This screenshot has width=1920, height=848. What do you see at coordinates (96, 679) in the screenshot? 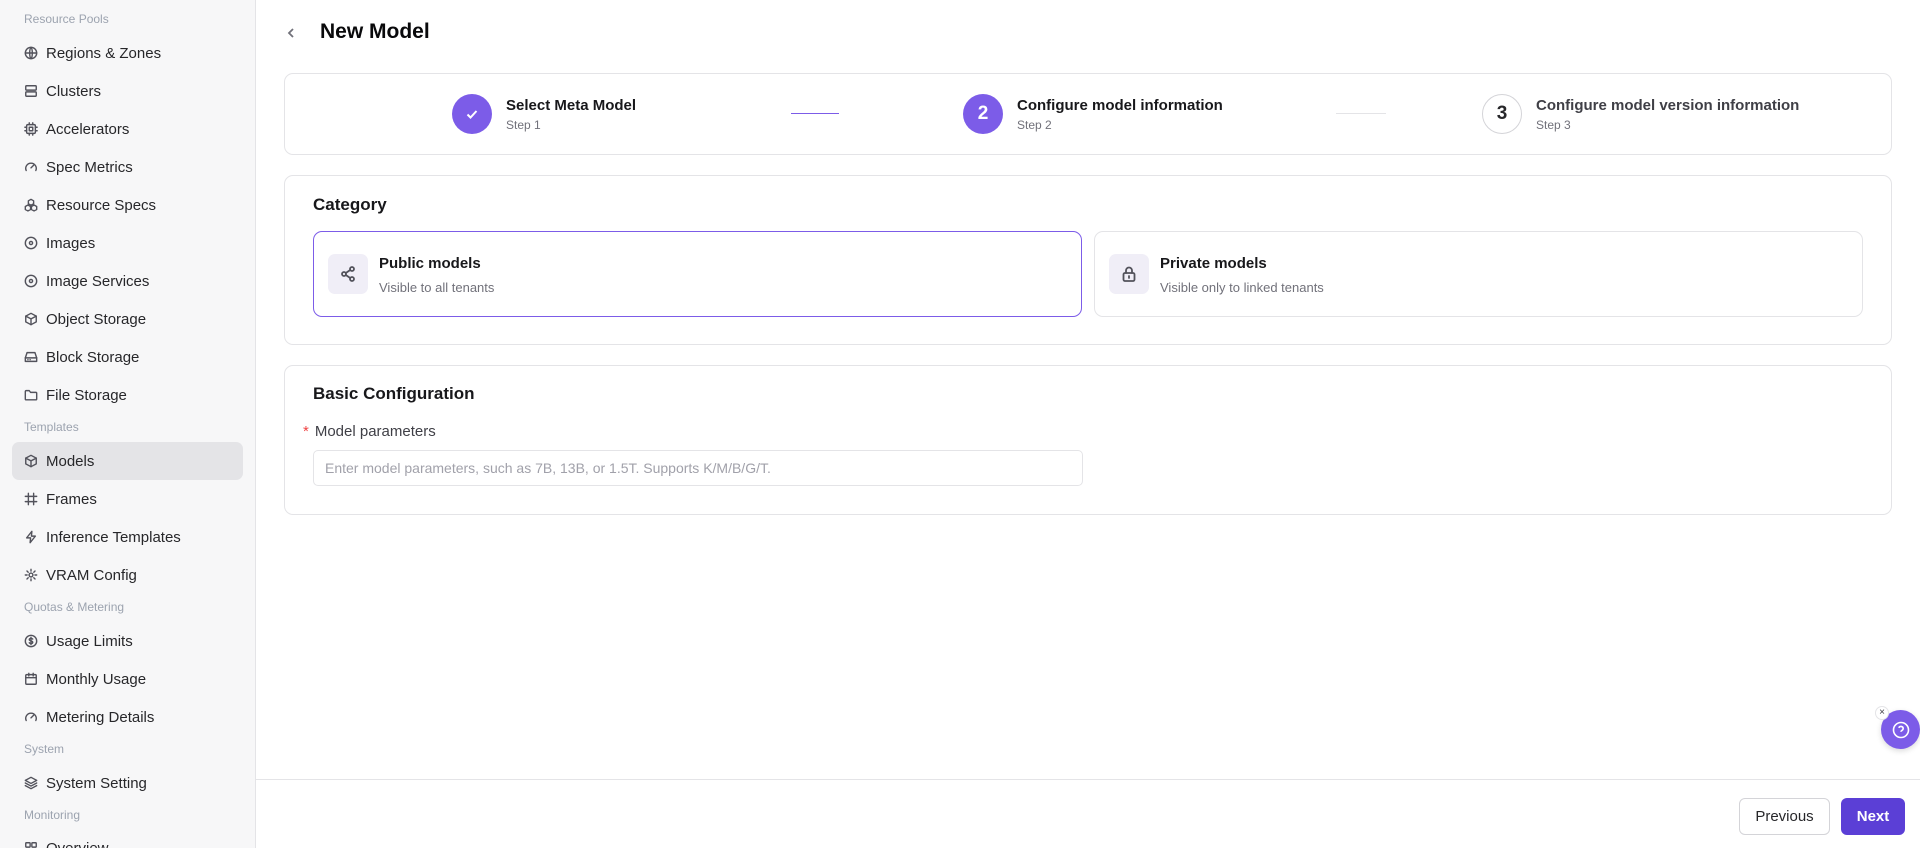
I see `sidebar-item-label: Monthly Usage` at bounding box center [96, 679].